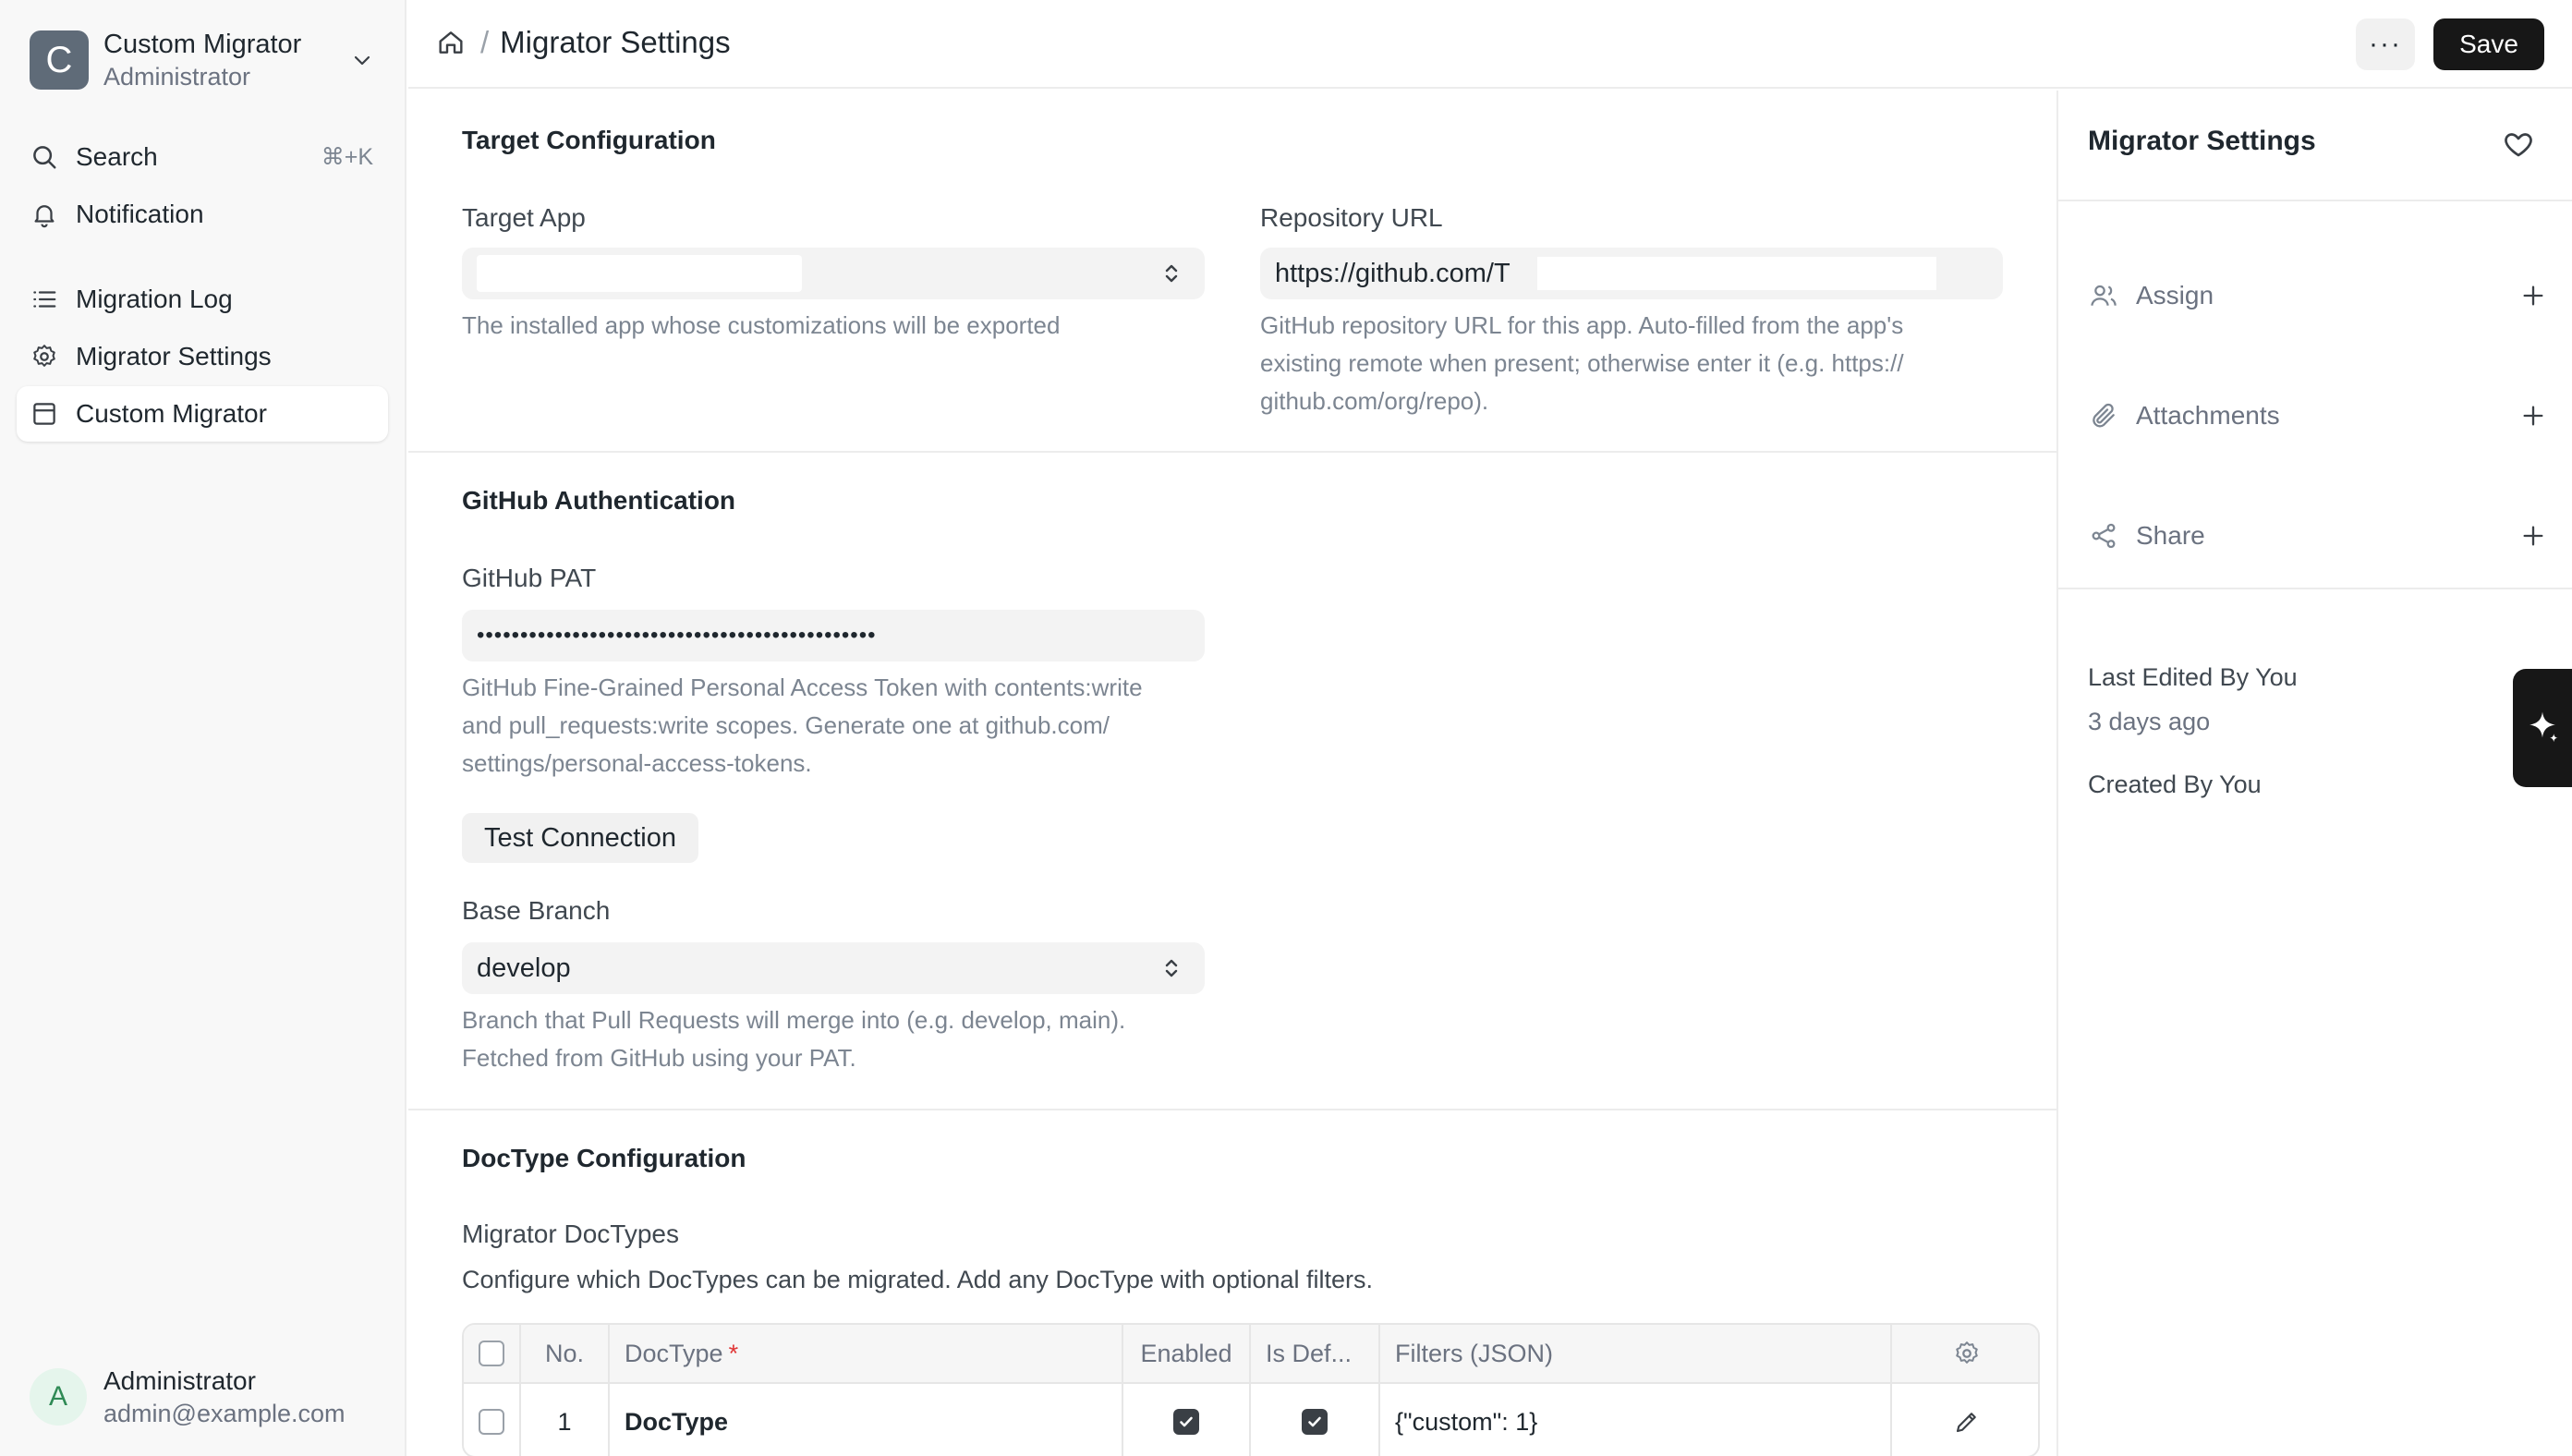 The height and width of the screenshot is (1456, 2572). Describe the element at coordinates (44, 299) in the screenshot. I see `list-icon` at that location.